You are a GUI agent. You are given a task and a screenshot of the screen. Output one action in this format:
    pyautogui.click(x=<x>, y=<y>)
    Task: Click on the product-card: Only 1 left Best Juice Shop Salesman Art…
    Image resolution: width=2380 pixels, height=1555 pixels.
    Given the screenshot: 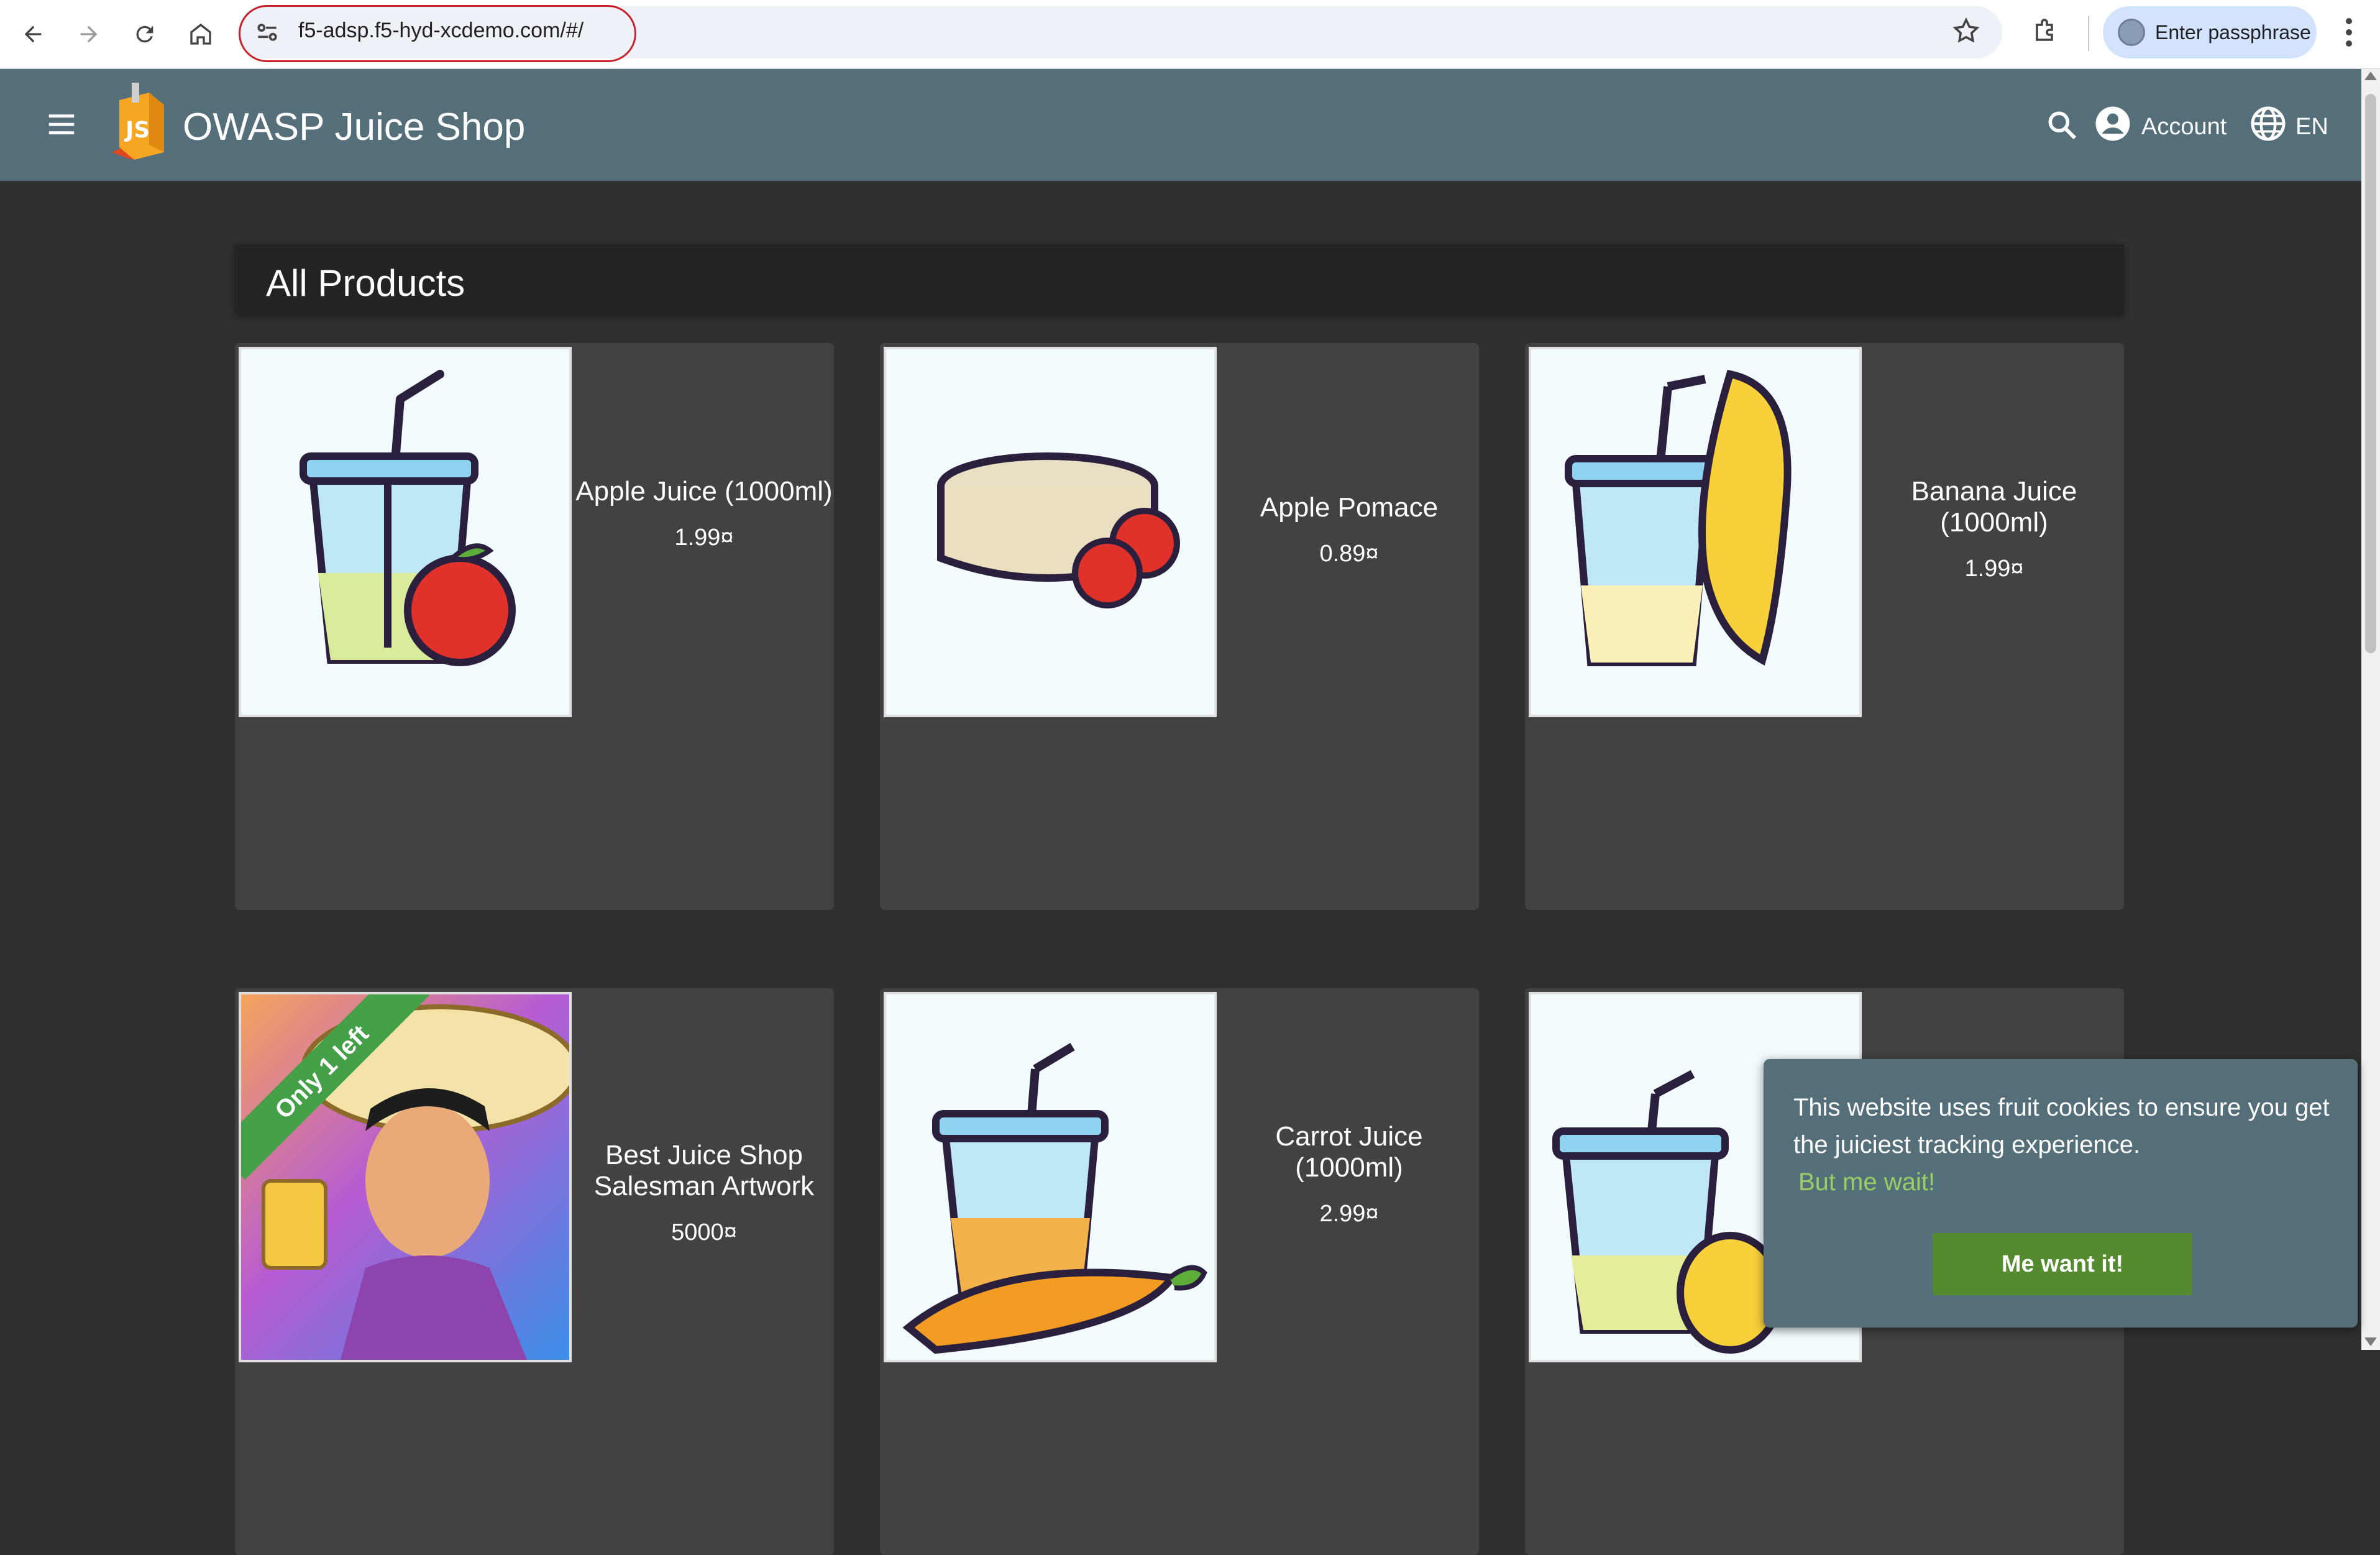 What is the action you would take?
    pyautogui.click(x=534, y=1271)
    